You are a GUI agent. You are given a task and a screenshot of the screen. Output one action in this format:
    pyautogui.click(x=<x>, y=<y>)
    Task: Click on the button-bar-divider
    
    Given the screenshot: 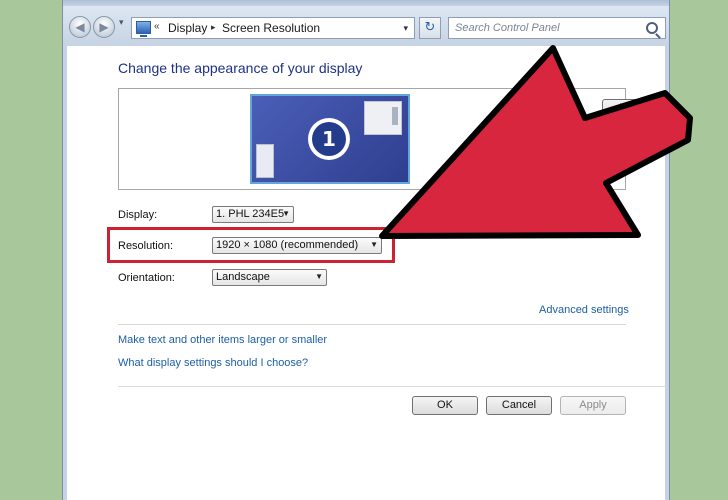 What is the action you would take?
    pyautogui.click(x=392, y=386)
    